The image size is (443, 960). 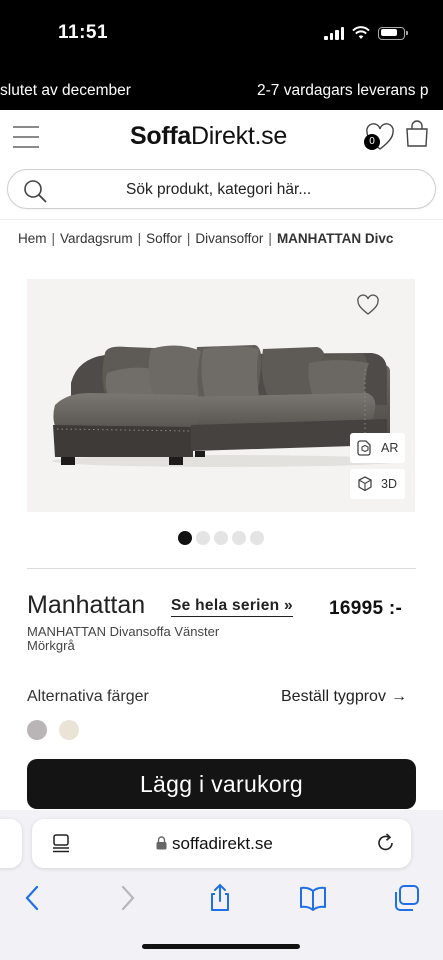 I want to click on breadcrumb-item-soffor: Soffor, so click(x=164, y=238).